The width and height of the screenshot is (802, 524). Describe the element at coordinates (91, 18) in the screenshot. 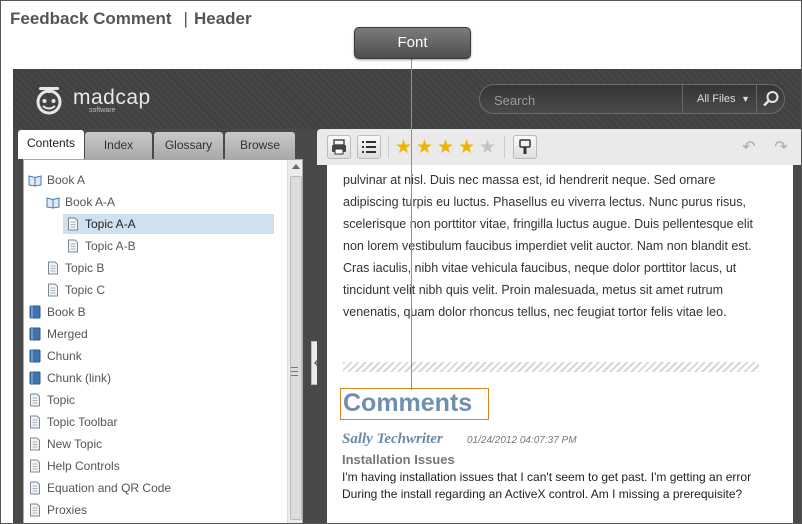

I see `page-heading-left: Feedback Comment` at that location.